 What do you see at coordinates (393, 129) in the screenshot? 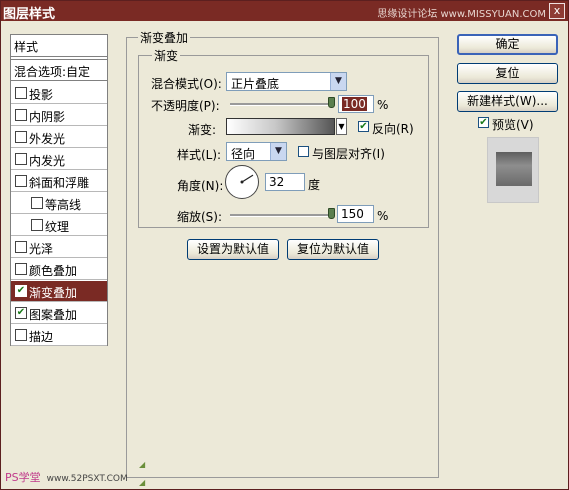
I see `reverse-label: 反向(R)` at bounding box center [393, 129].